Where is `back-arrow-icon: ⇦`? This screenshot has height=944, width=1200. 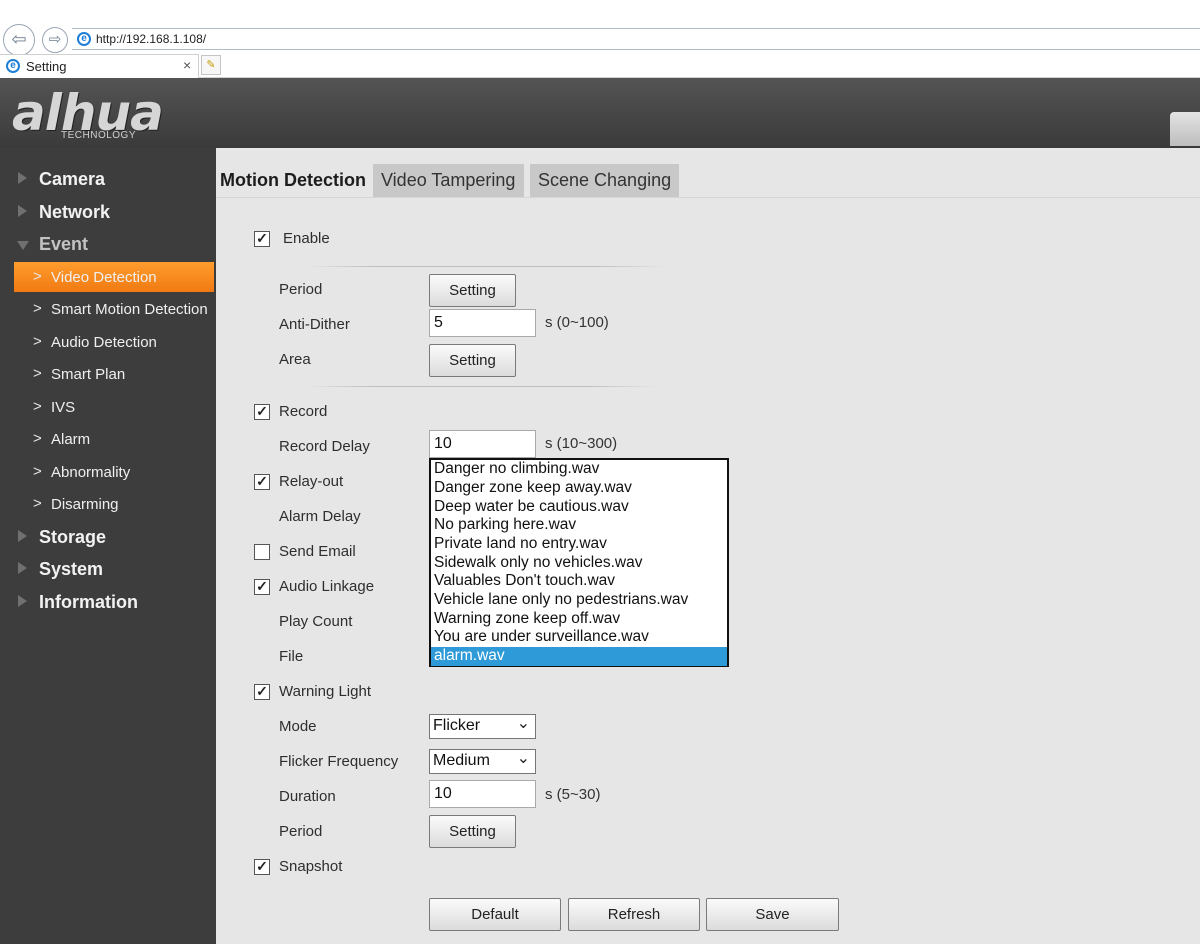
back-arrow-icon: ⇦ is located at coordinates (19, 40).